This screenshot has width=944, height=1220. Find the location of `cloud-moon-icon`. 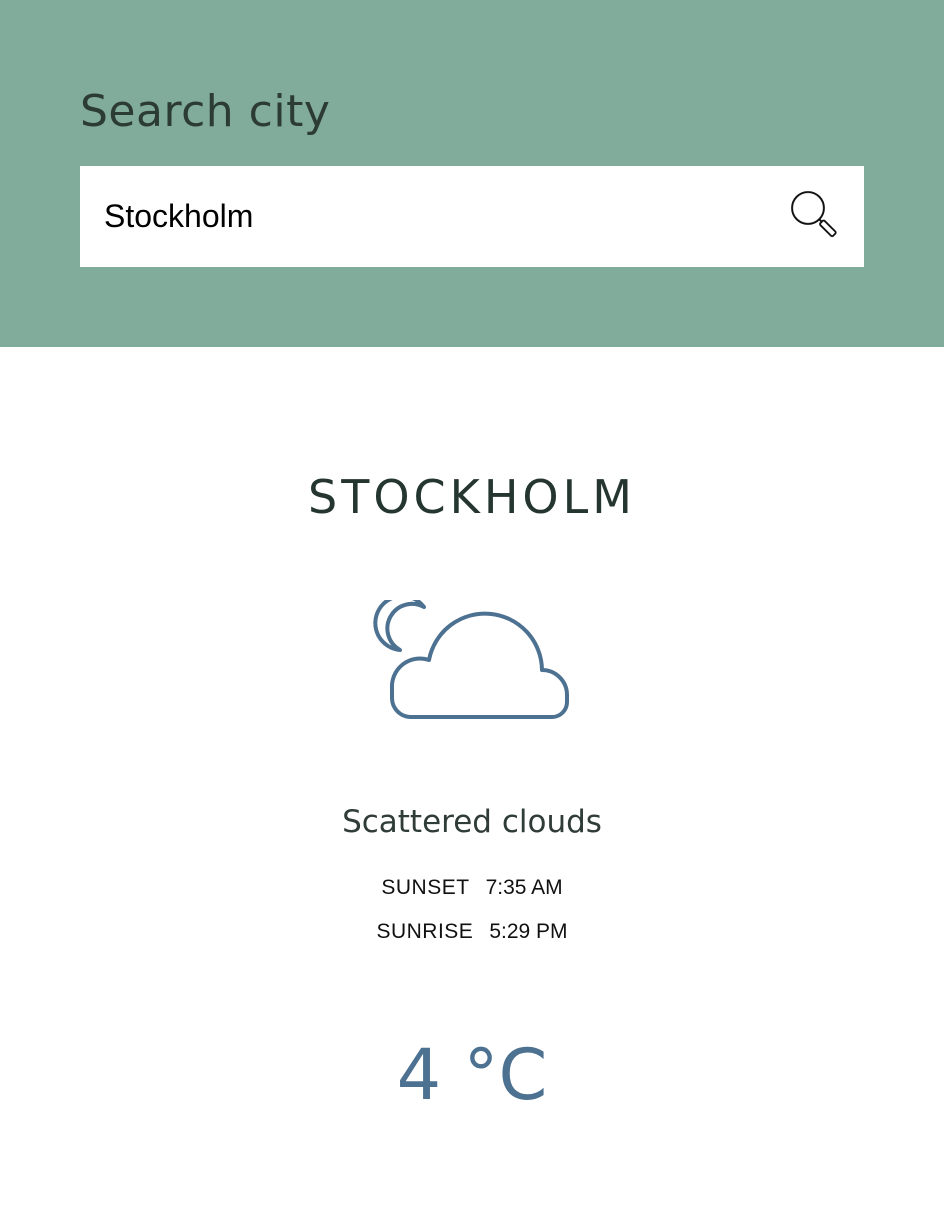

cloud-moon-icon is located at coordinates (471, 659).